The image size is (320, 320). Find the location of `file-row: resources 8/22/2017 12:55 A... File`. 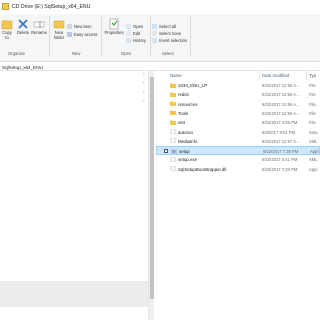

file-row: resources 8/22/2017 12:55 A... File is located at coordinates (238, 104).